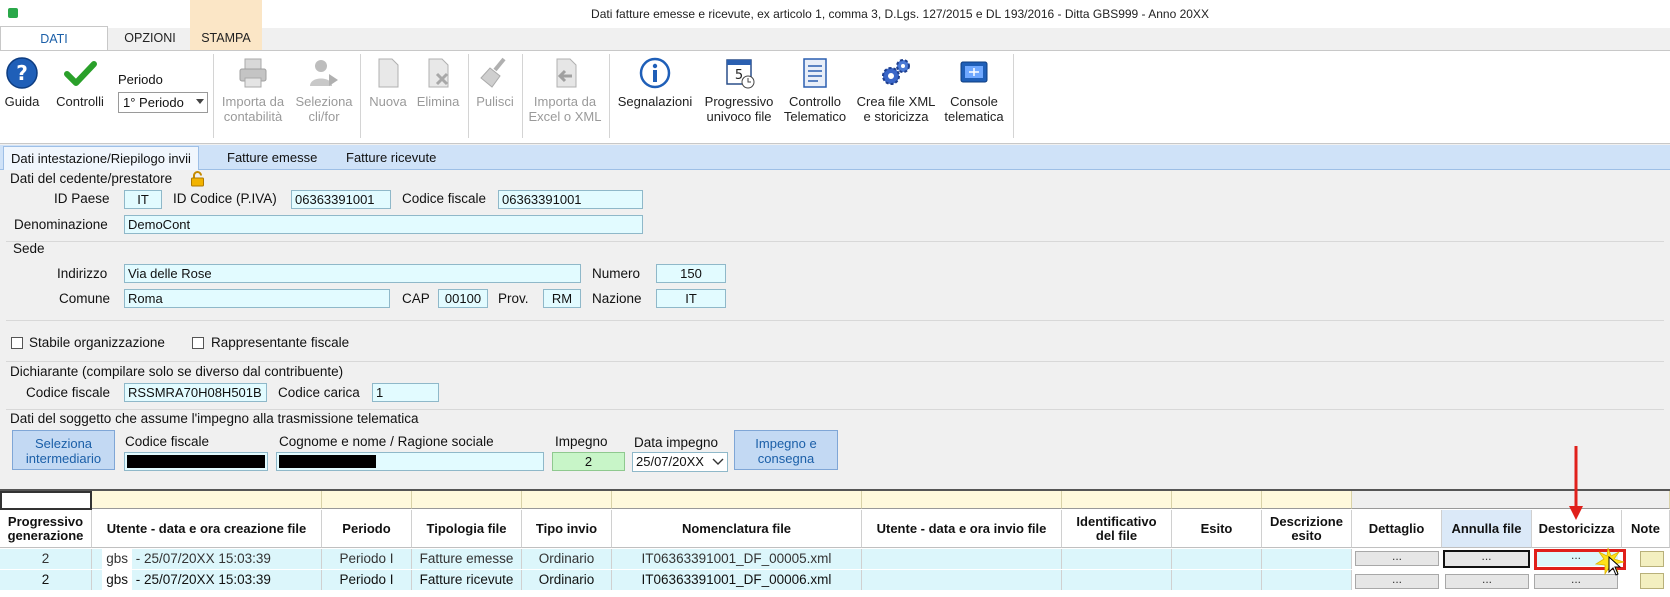 This screenshot has height=597, width=1670. What do you see at coordinates (815, 90) in the screenshot?
I see `controllo-telematico-button: Controllo Telematico` at bounding box center [815, 90].